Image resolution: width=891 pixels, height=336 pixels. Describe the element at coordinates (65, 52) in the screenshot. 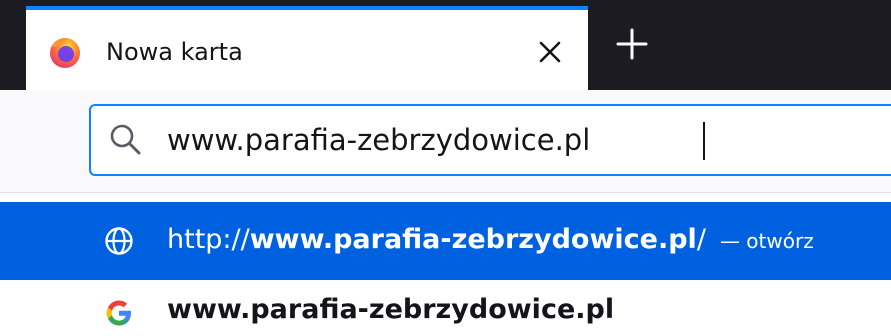

I see `firefox-logo-icon` at that location.